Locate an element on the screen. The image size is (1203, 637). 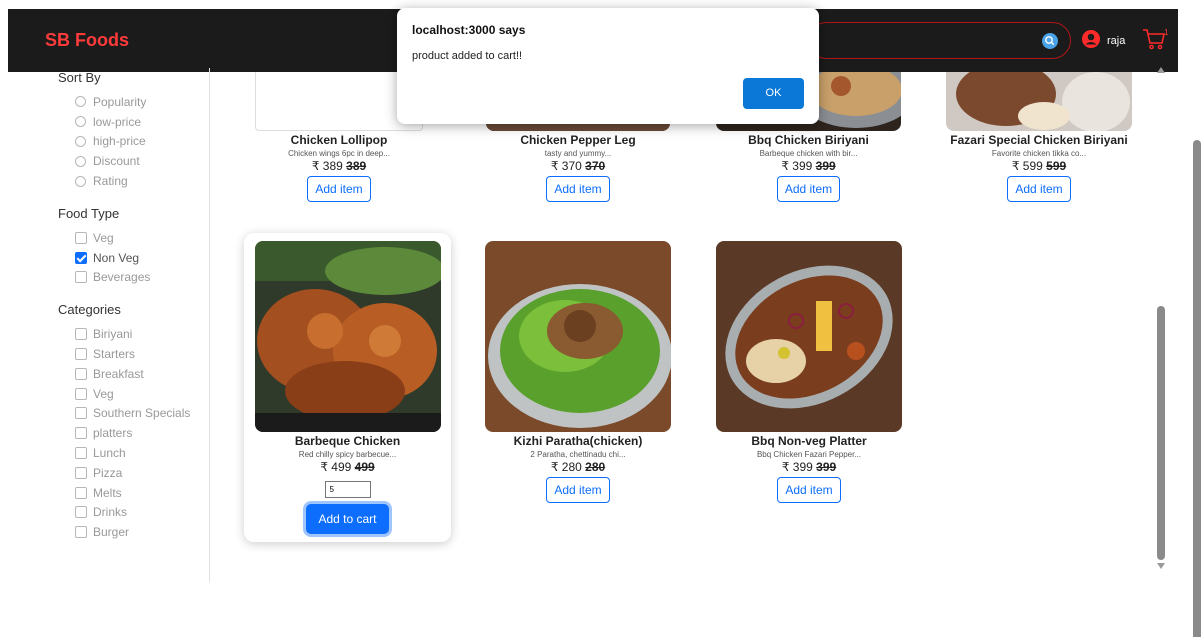
product-old-price: 370 is located at coordinates (595, 166).